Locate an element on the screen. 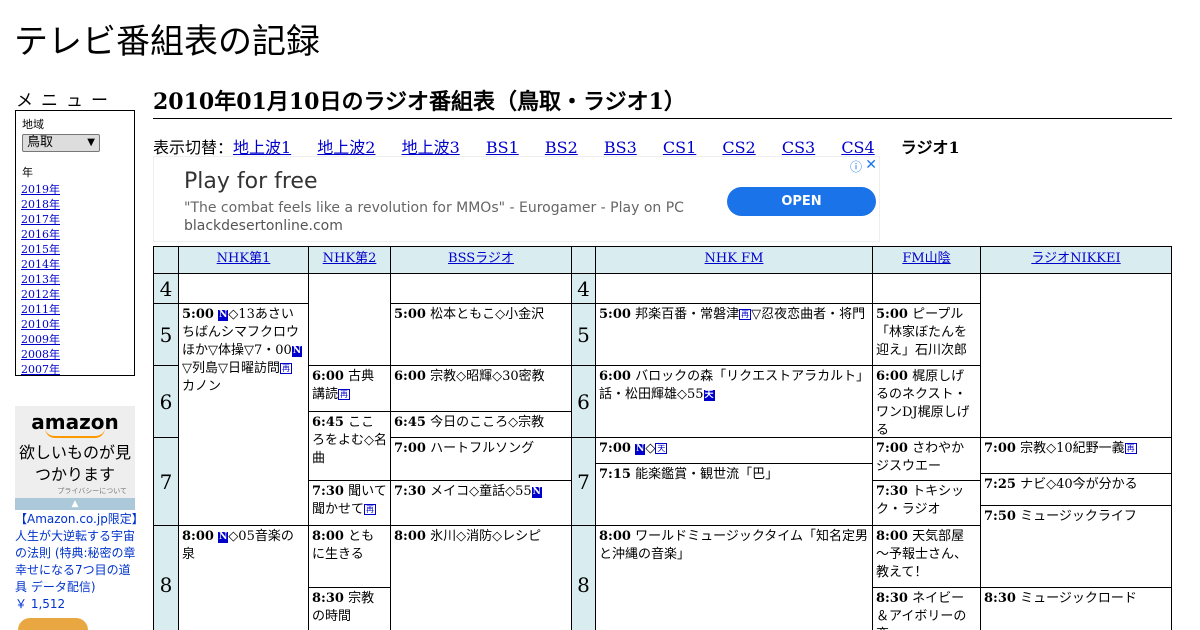  program-cell: 7:25 ナビ◇40今が分かる is located at coordinates (1076, 489).